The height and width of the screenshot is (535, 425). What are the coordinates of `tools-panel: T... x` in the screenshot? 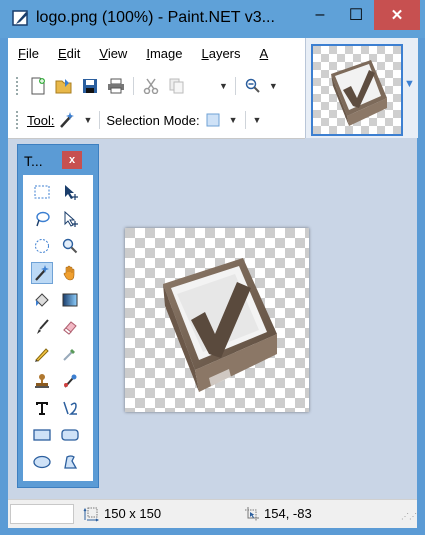 It's located at (58, 316).